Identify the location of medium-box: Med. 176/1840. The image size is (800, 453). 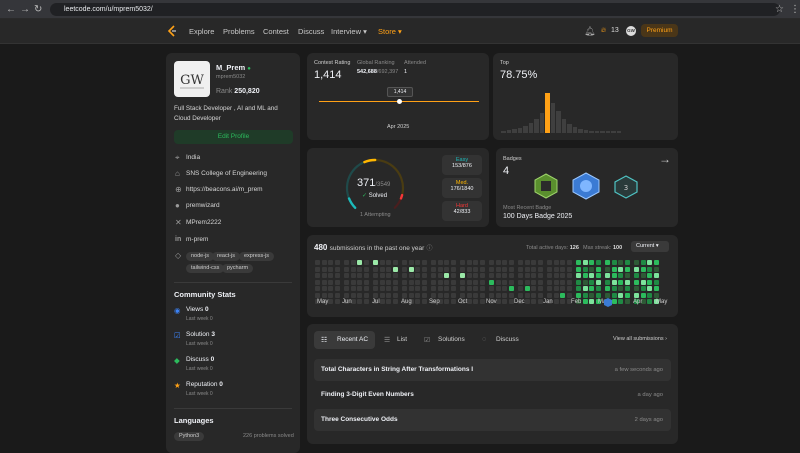
(462, 188).